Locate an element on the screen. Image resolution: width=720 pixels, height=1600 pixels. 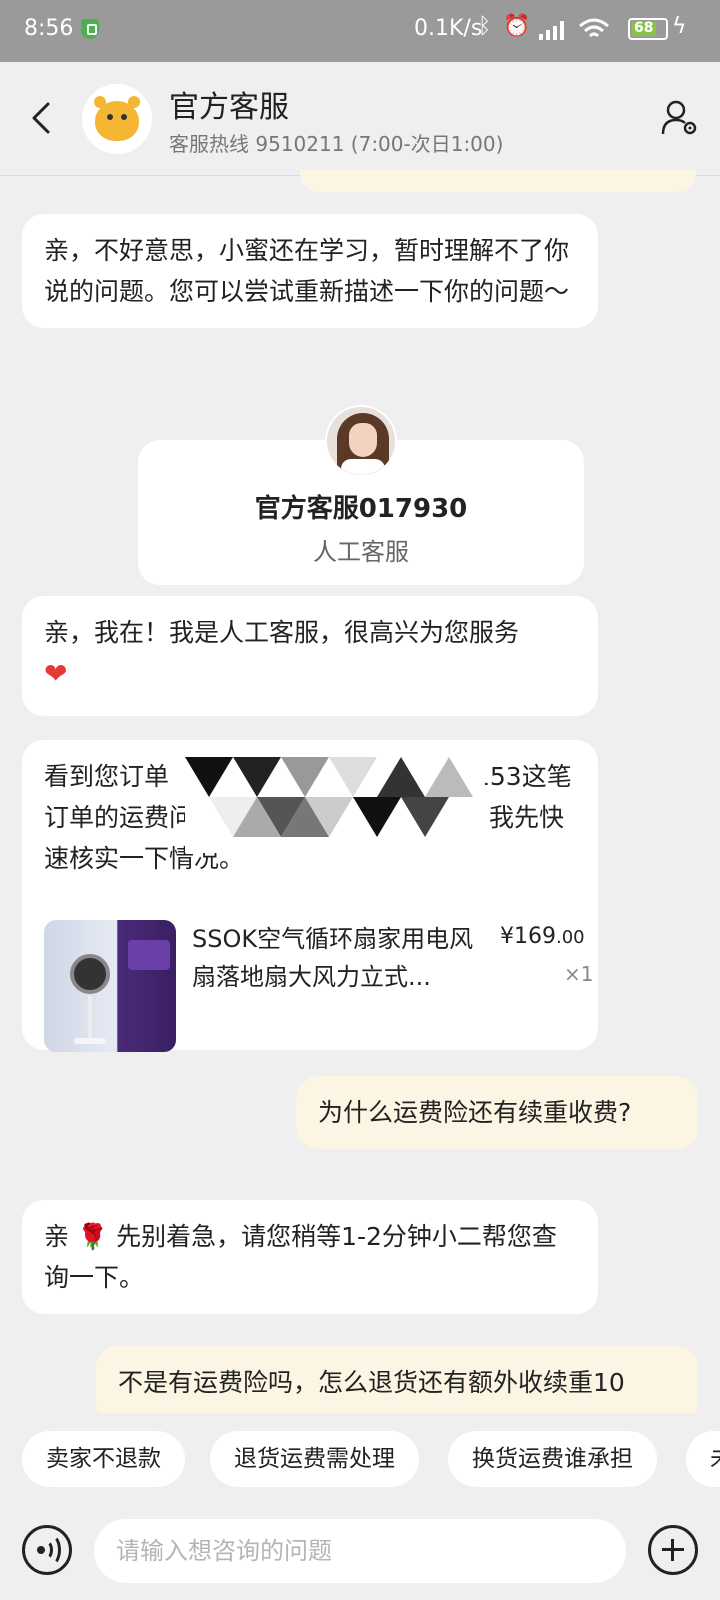
agent-role: 人工客服 is located at coordinates (361, 552).